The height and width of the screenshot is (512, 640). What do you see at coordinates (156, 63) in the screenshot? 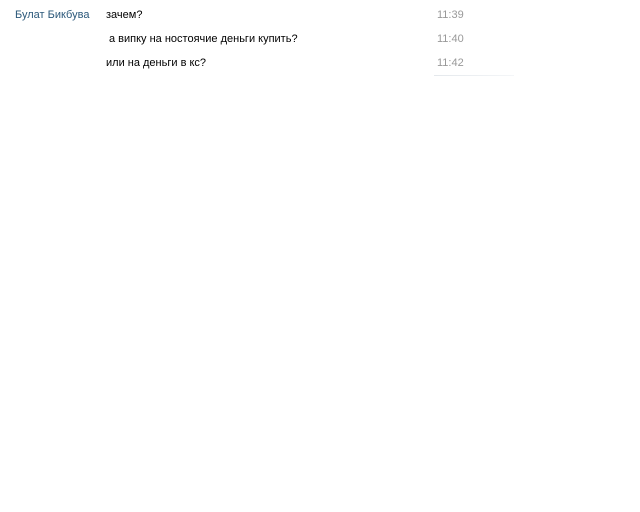
I see `message-text: или на деньги в кс?` at bounding box center [156, 63].